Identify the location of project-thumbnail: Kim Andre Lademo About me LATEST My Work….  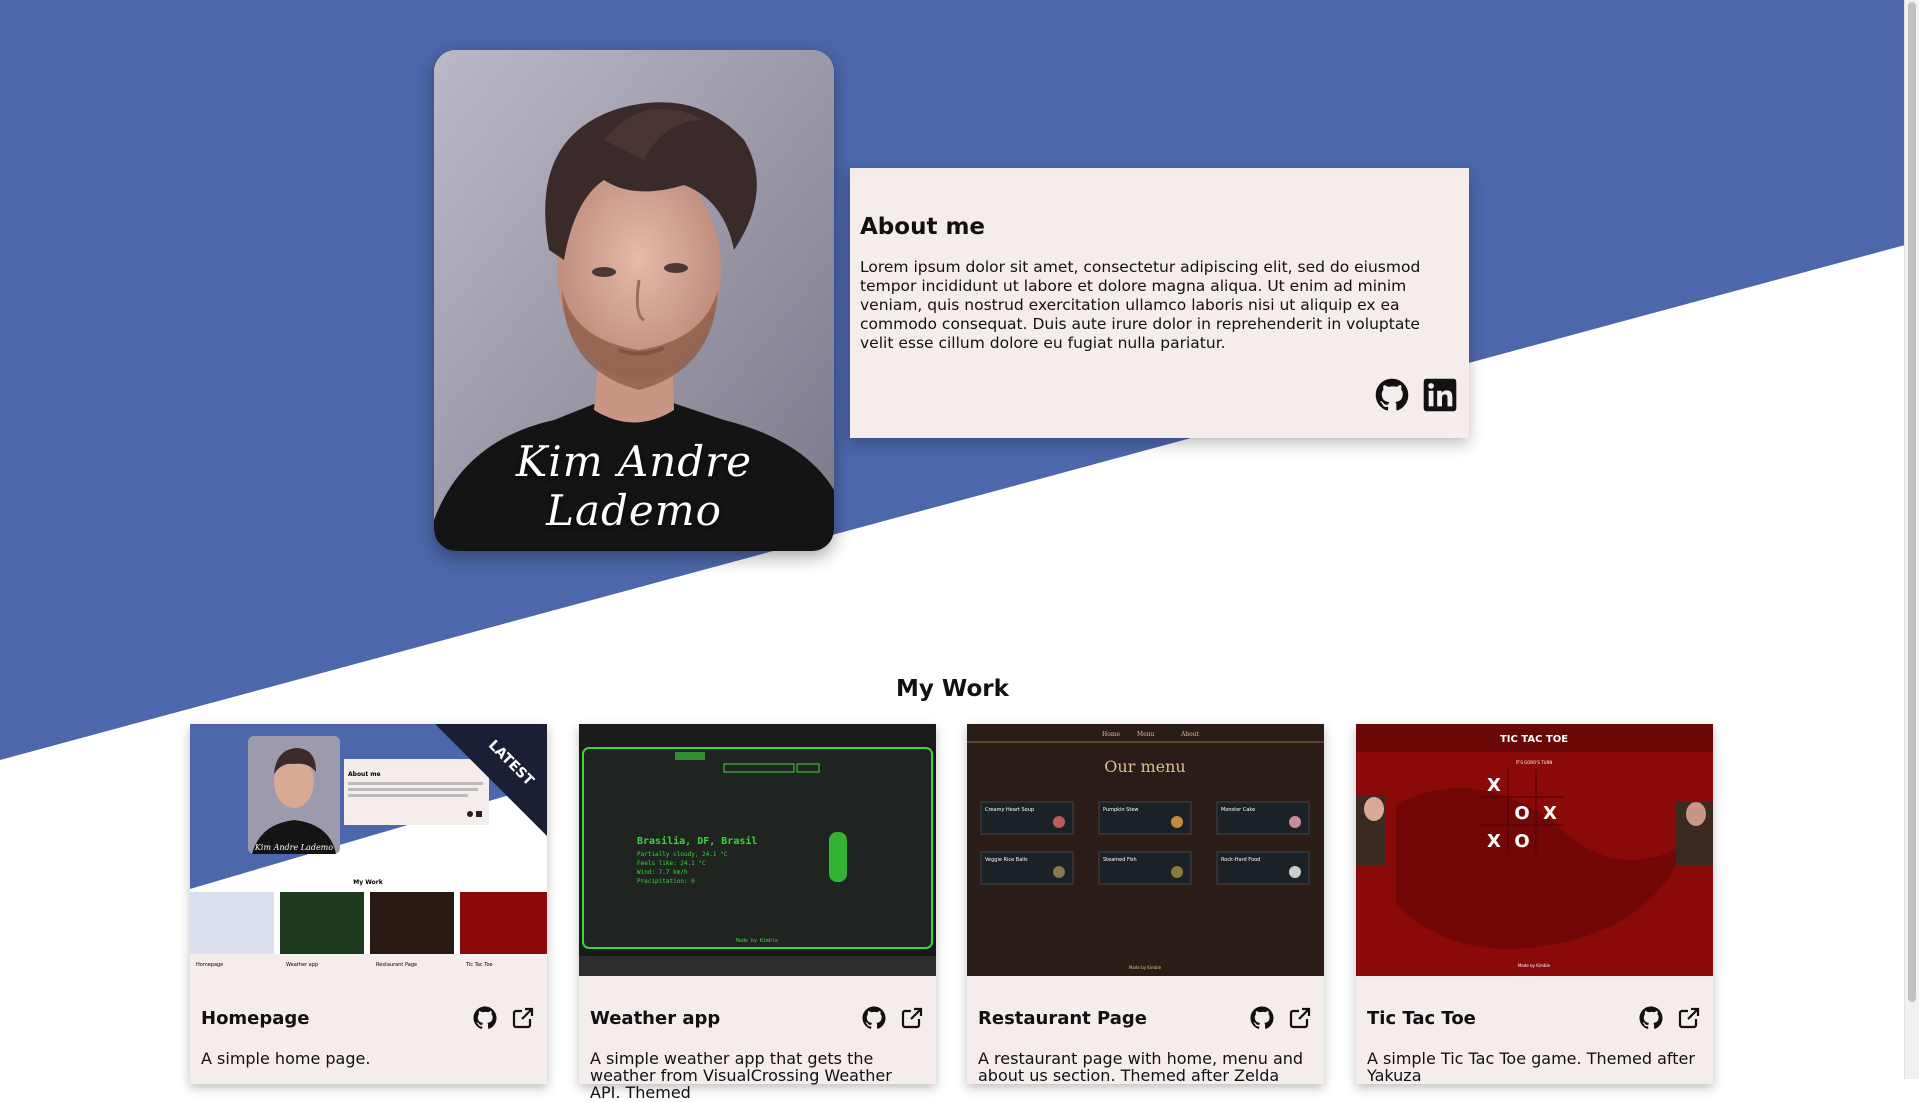
(368, 850).